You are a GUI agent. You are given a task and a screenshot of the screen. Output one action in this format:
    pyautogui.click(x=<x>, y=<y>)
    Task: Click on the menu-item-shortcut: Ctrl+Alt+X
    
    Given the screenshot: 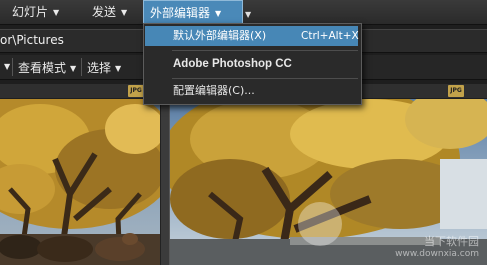 What is the action you would take?
    pyautogui.click(x=330, y=36)
    